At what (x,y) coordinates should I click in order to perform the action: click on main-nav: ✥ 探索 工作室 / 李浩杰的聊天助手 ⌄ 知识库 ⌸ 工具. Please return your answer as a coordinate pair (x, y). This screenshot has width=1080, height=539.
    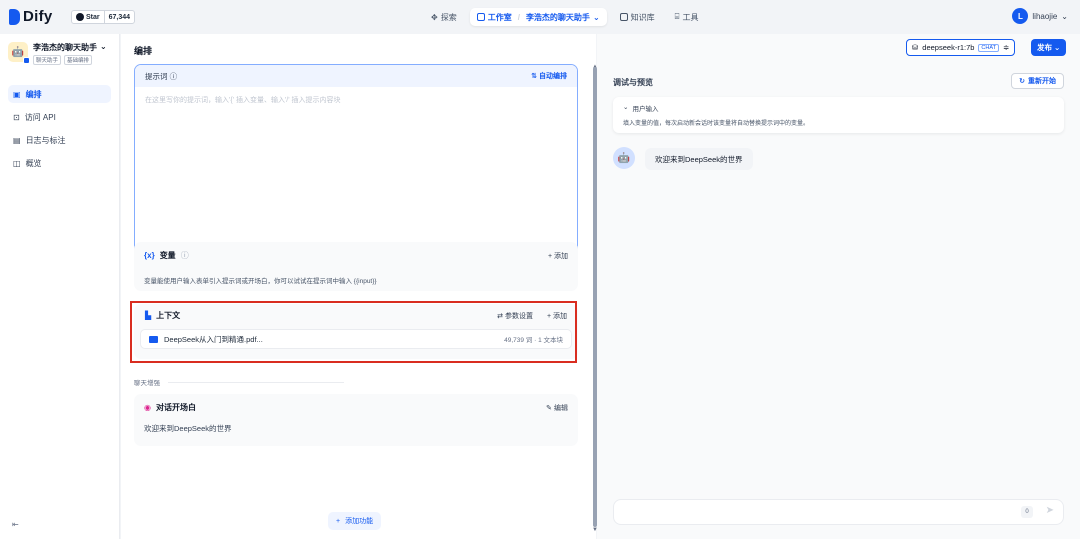
    Looking at the image, I should click on (564, 17).